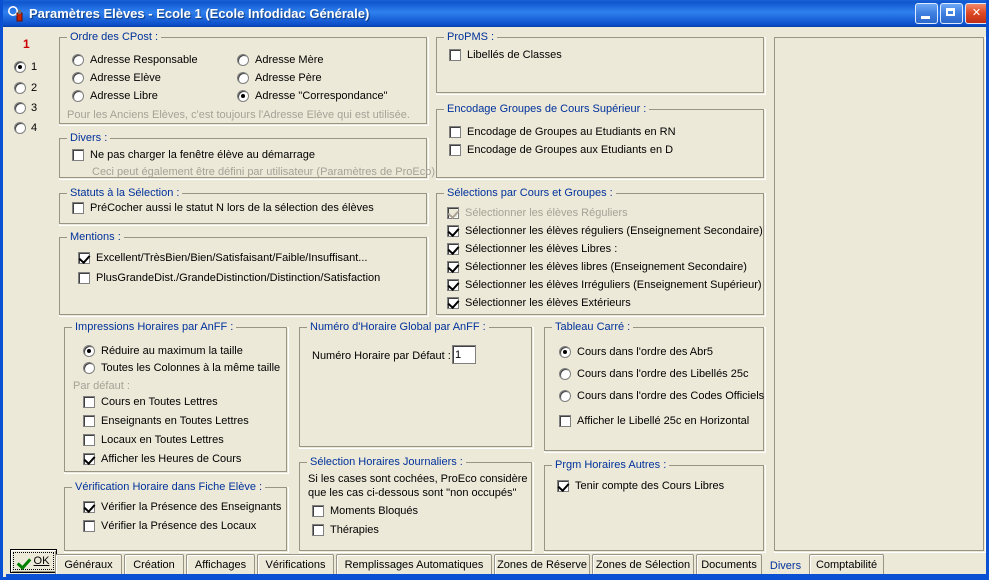 Image resolution: width=989 pixels, height=580 pixels. Describe the element at coordinates (729, 564) in the screenshot. I see `tab-documents: Documents` at that location.